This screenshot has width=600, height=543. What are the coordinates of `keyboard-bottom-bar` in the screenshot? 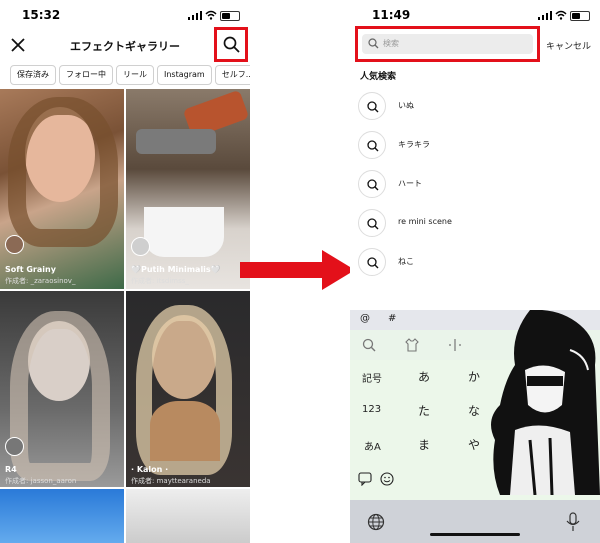 It's located at (475, 521).